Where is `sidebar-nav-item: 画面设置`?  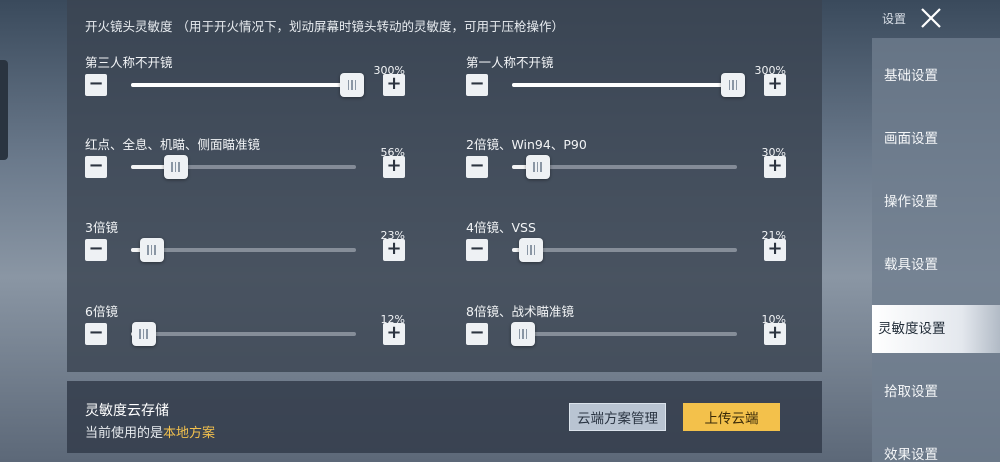
sidebar-nav-item: 画面设置 is located at coordinates (936, 139).